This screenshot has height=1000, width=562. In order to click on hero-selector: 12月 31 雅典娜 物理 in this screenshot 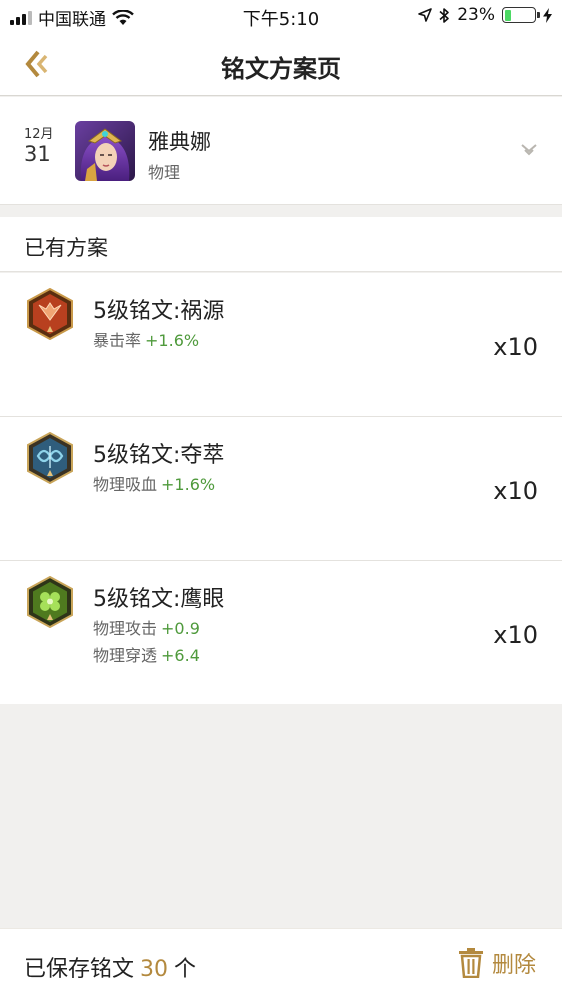, I will do `click(281, 151)`.